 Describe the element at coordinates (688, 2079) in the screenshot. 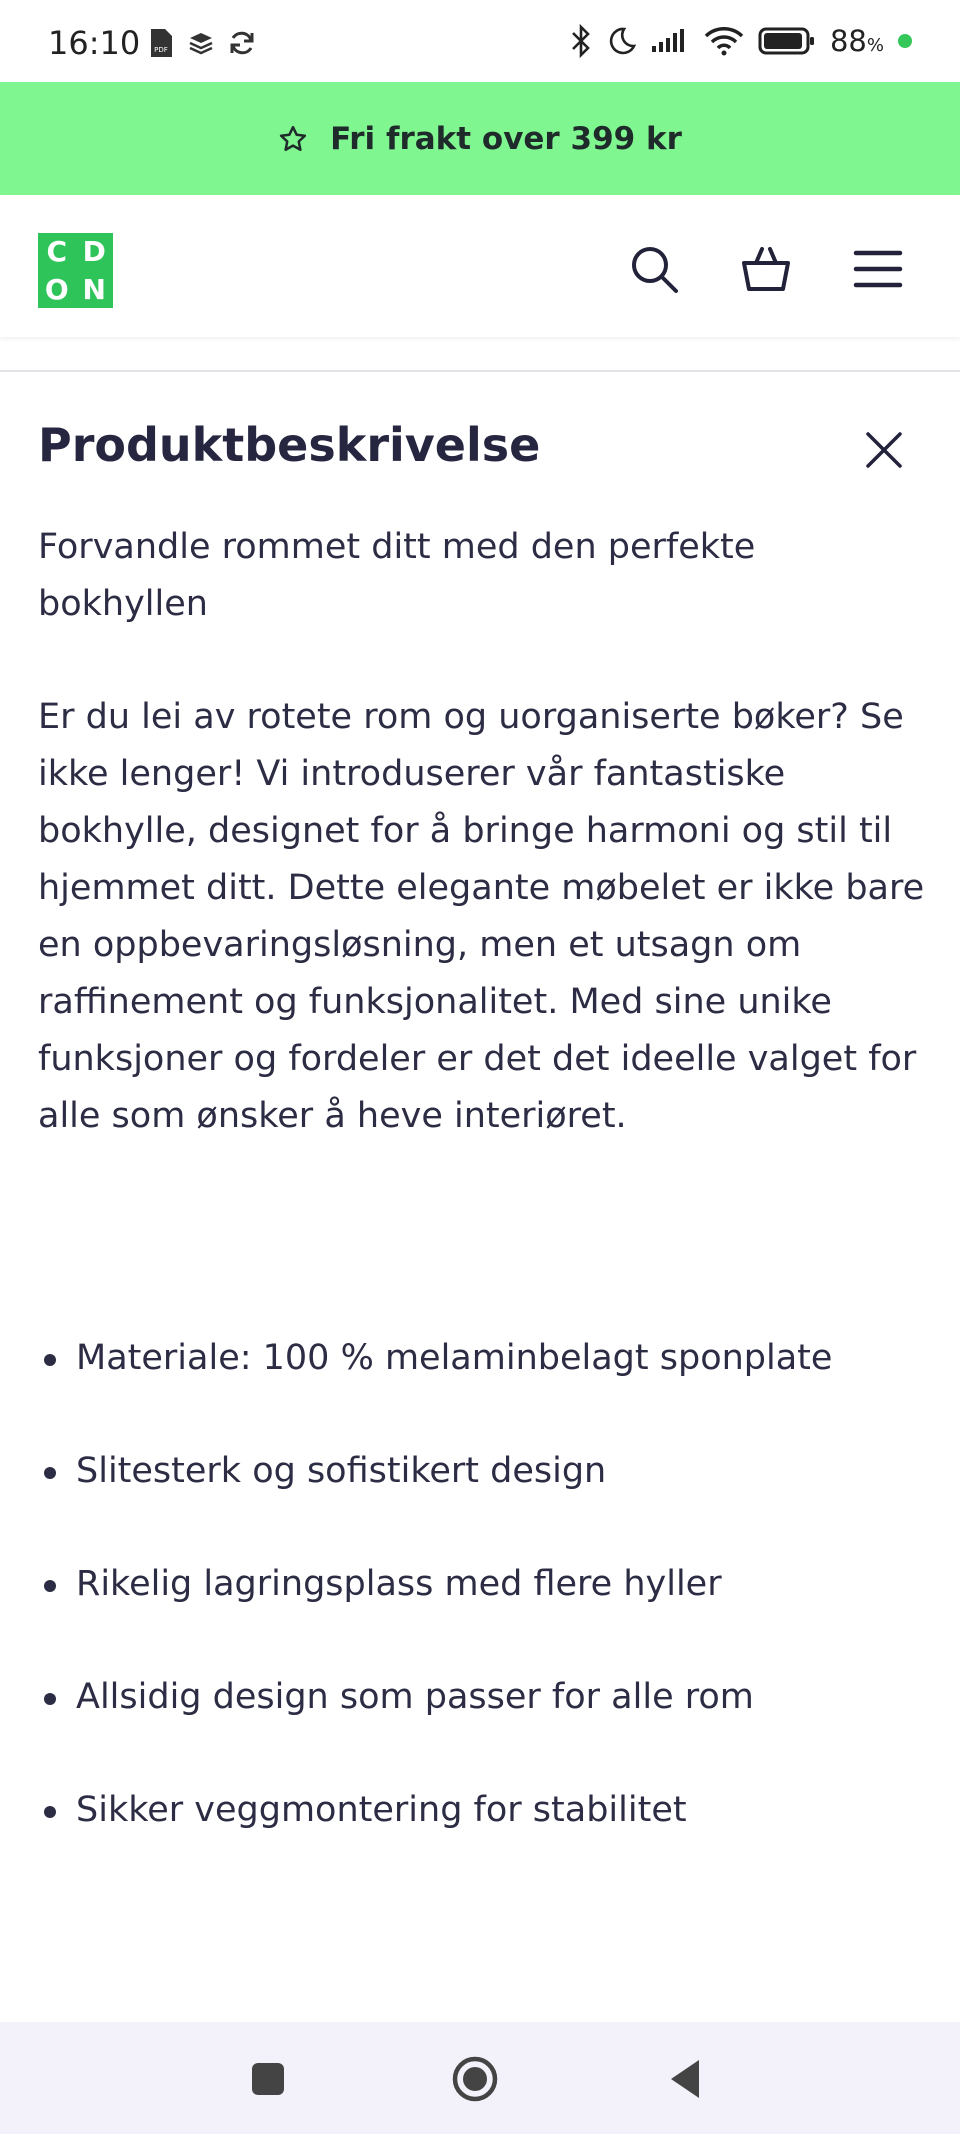

I see `back-icon` at that location.